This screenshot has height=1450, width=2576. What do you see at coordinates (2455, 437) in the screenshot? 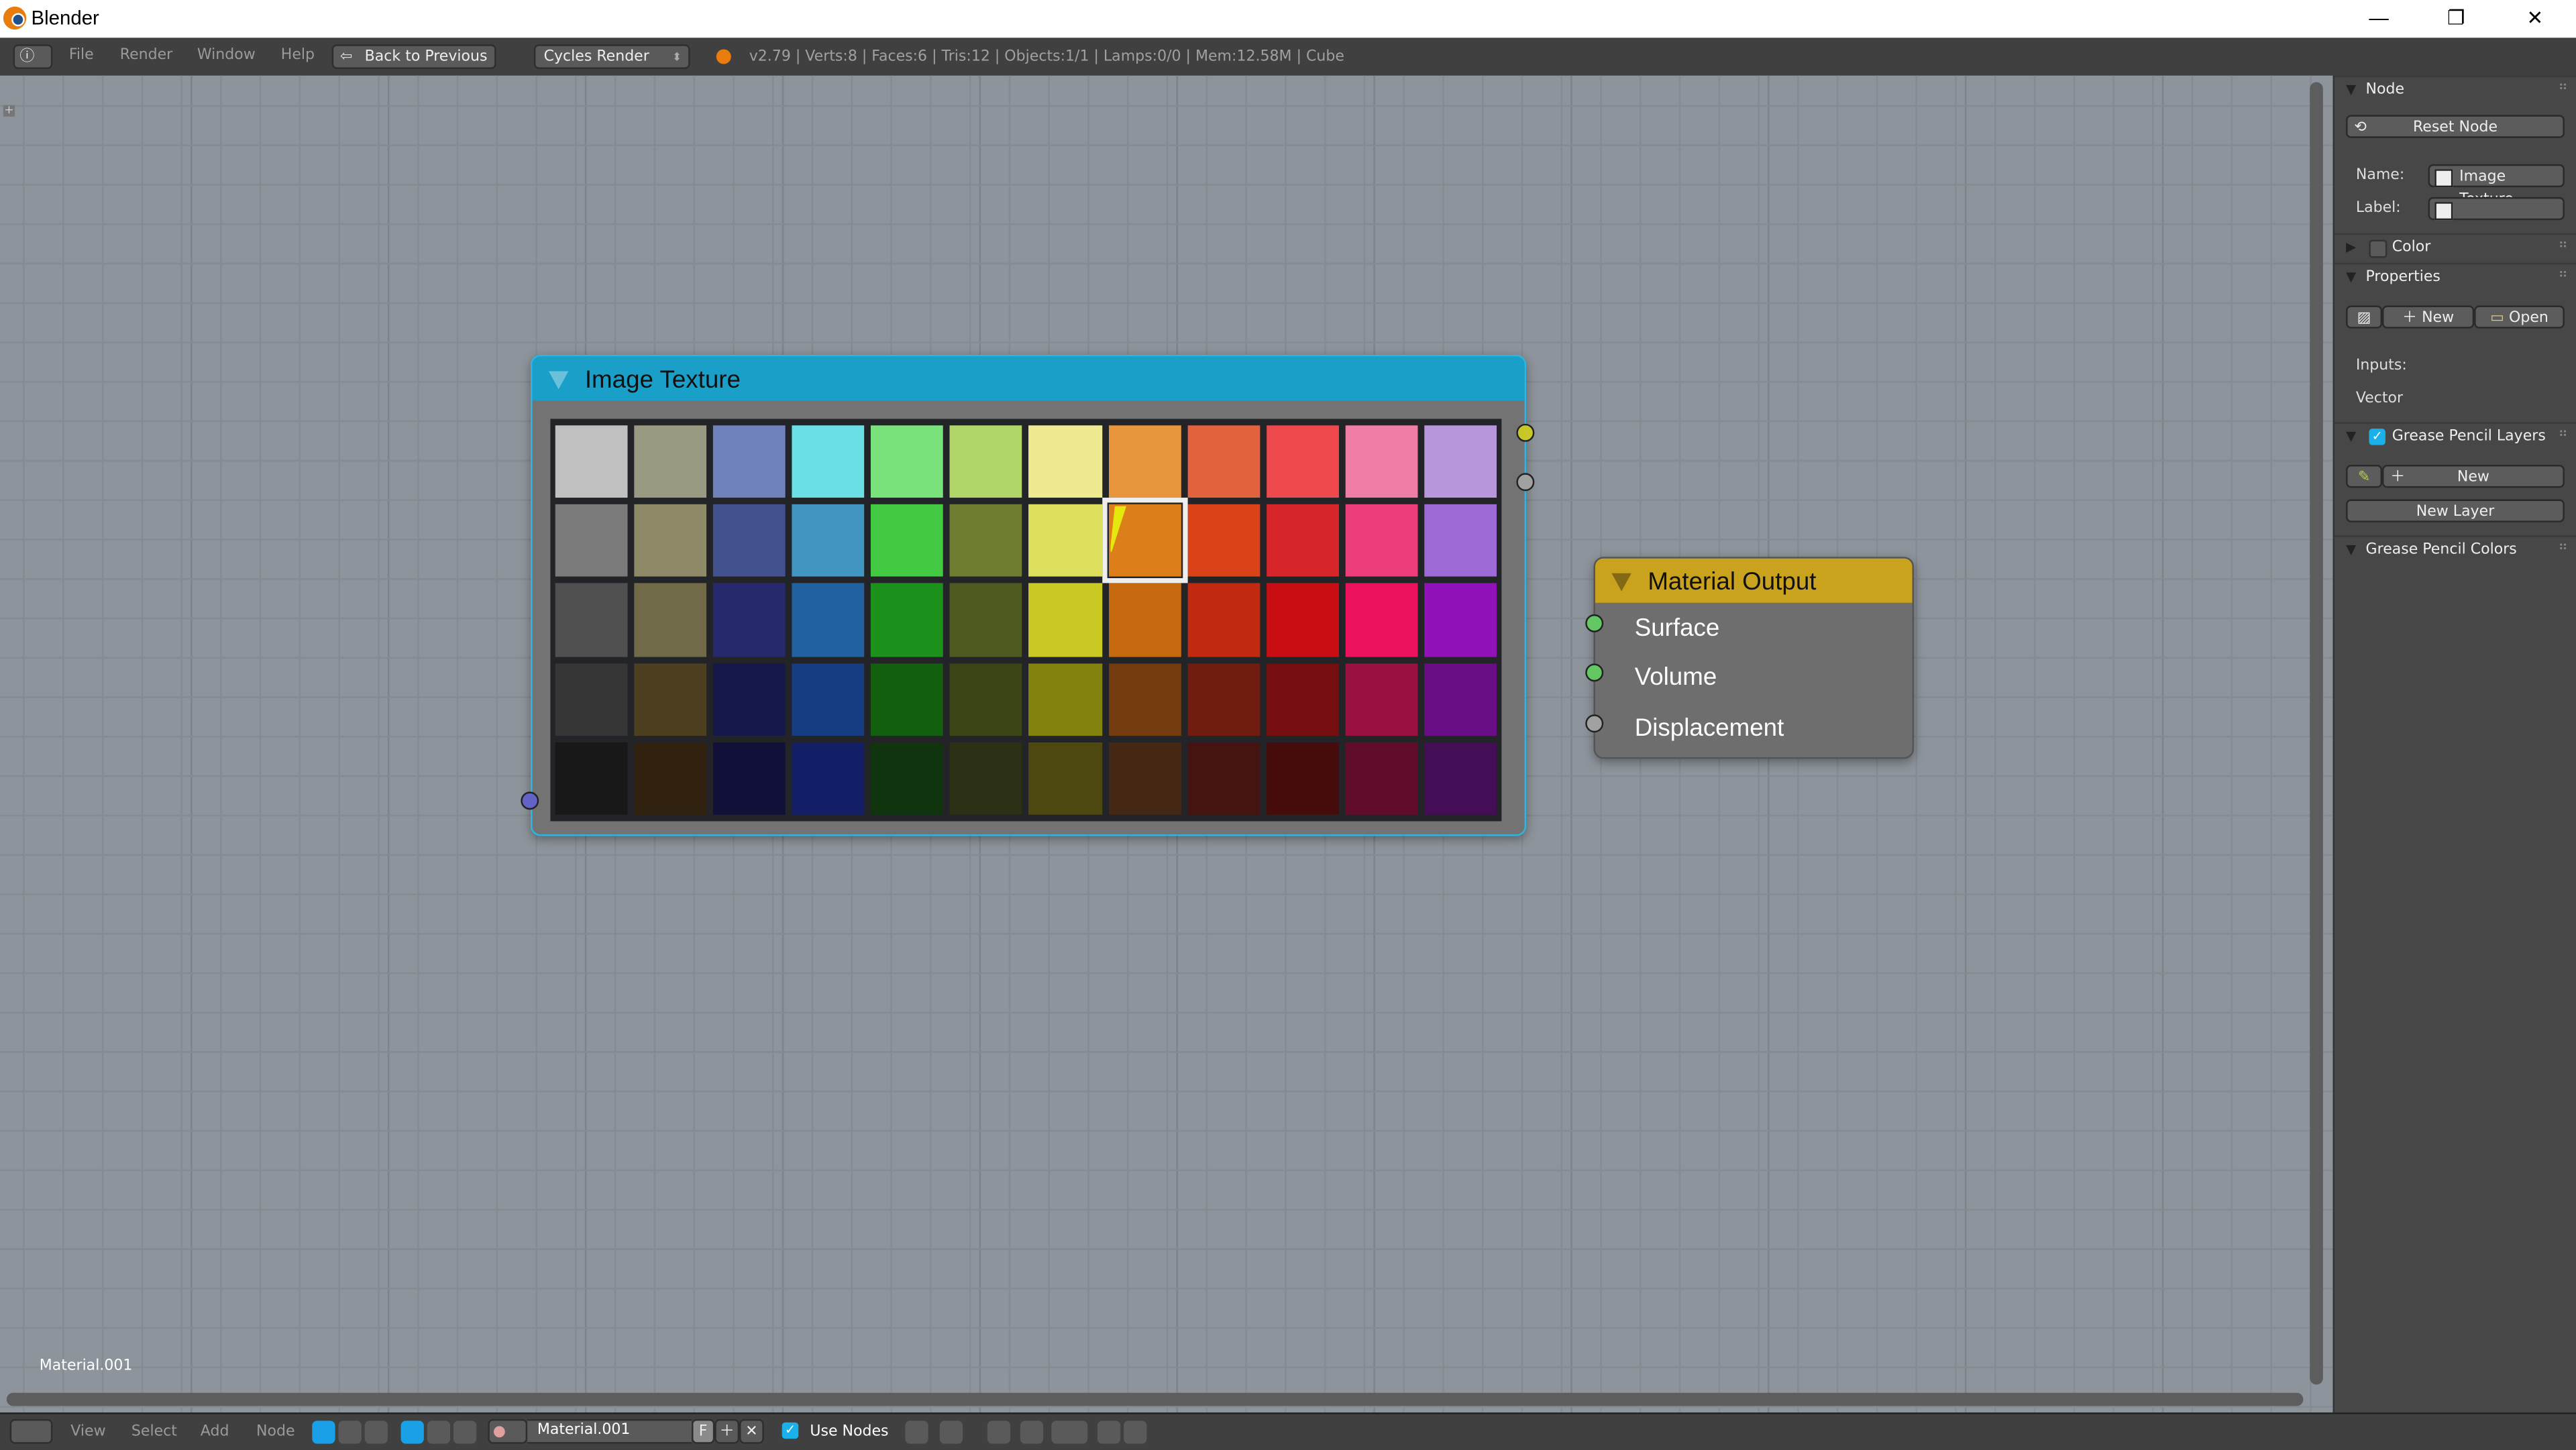
I see `grease-pencil-layers-header: ▼ ✓ Grease Pencil Layers ⠶` at bounding box center [2455, 437].